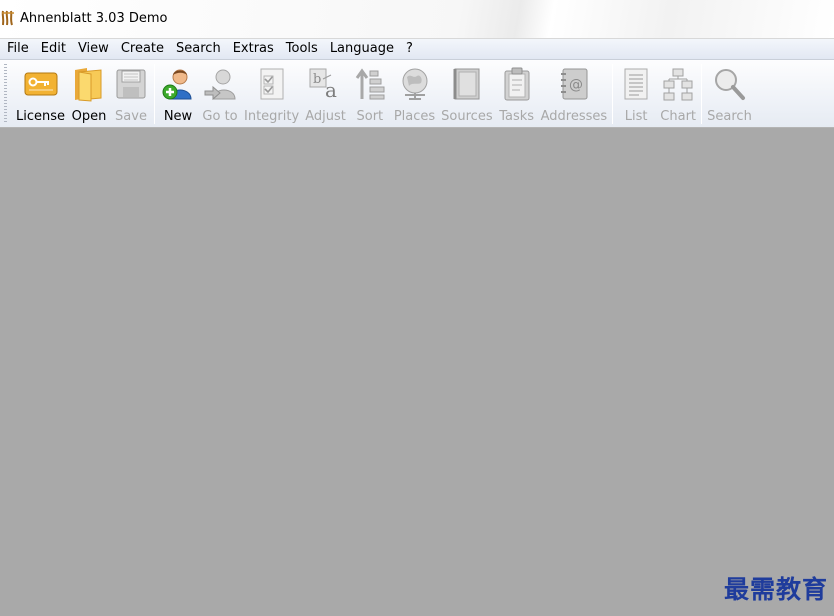 Image resolution: width=834 pixels, height=616 pixels. What do you see at coordinates (131, 116) in the screenshot?
I see `save-label: Save` at bounding box center [131, 116].